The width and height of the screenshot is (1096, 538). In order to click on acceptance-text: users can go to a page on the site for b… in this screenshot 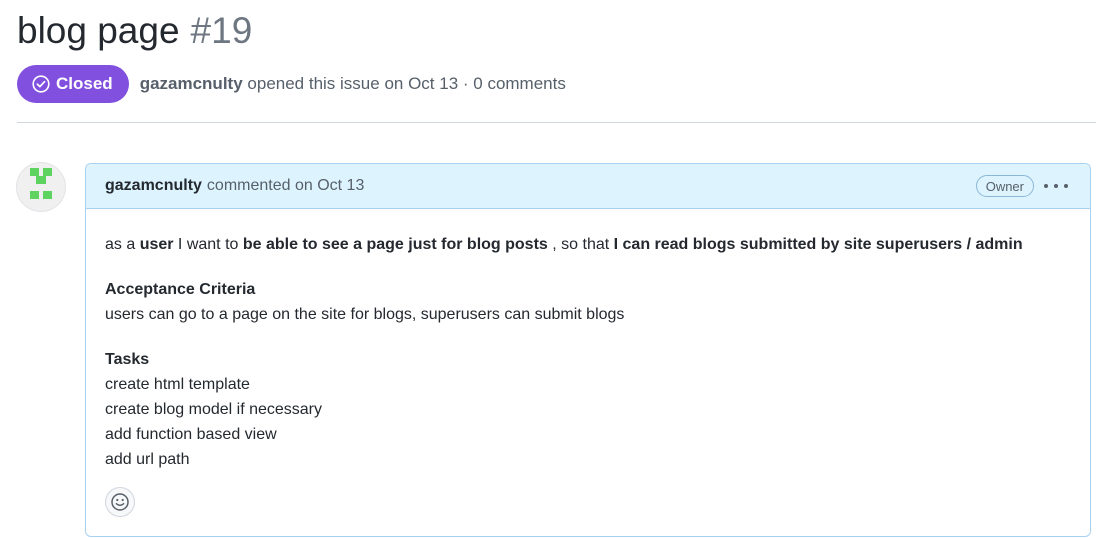, I will do `click(365, 314)`.